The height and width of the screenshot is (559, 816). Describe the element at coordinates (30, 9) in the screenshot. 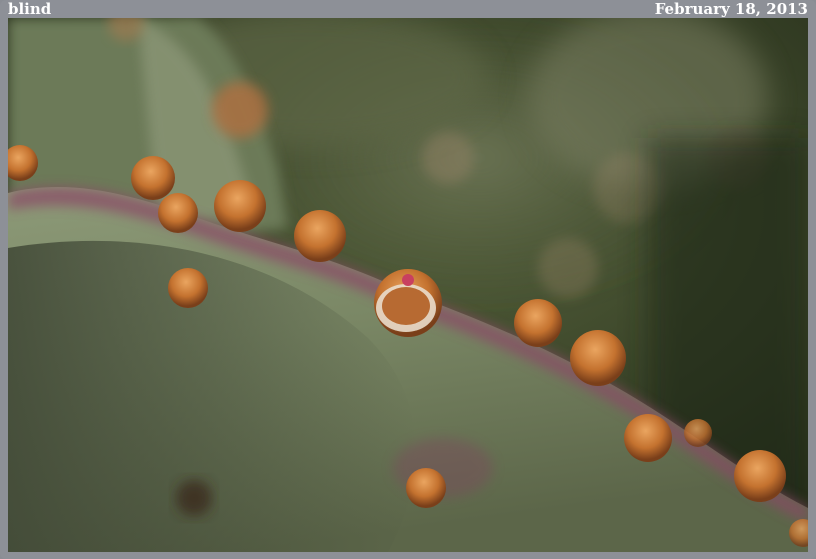

I see `photo-title: blind` at that location.